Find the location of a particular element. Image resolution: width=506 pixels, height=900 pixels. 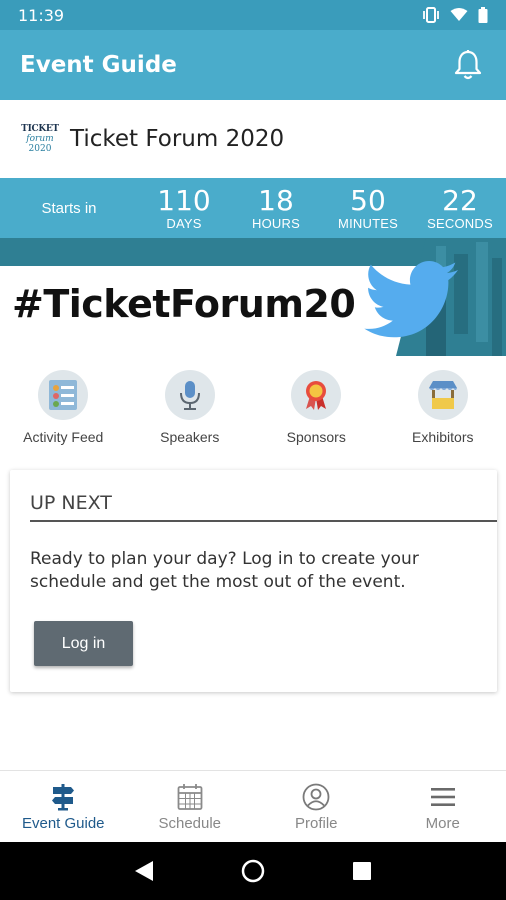

quick-link-exhibitors: Exhibitors is located at coordinates (443, 415).